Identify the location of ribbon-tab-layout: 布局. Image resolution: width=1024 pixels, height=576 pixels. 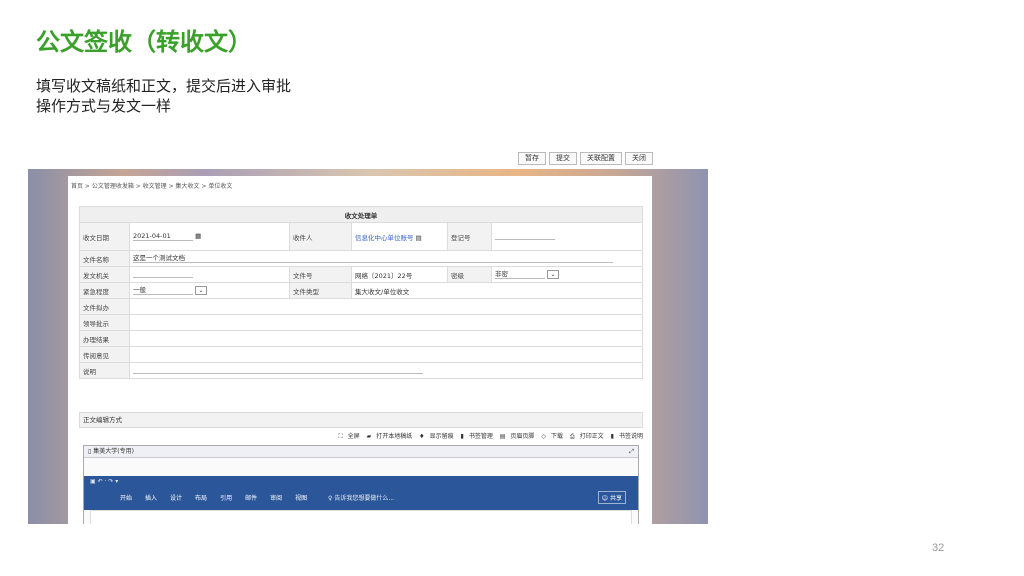
(201, 497).